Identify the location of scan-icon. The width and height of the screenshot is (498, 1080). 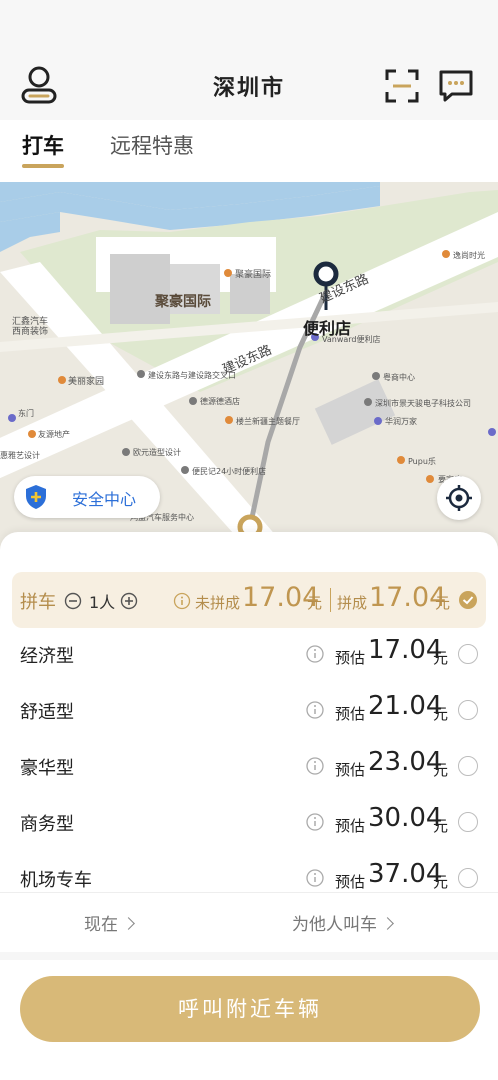
(402, 86).